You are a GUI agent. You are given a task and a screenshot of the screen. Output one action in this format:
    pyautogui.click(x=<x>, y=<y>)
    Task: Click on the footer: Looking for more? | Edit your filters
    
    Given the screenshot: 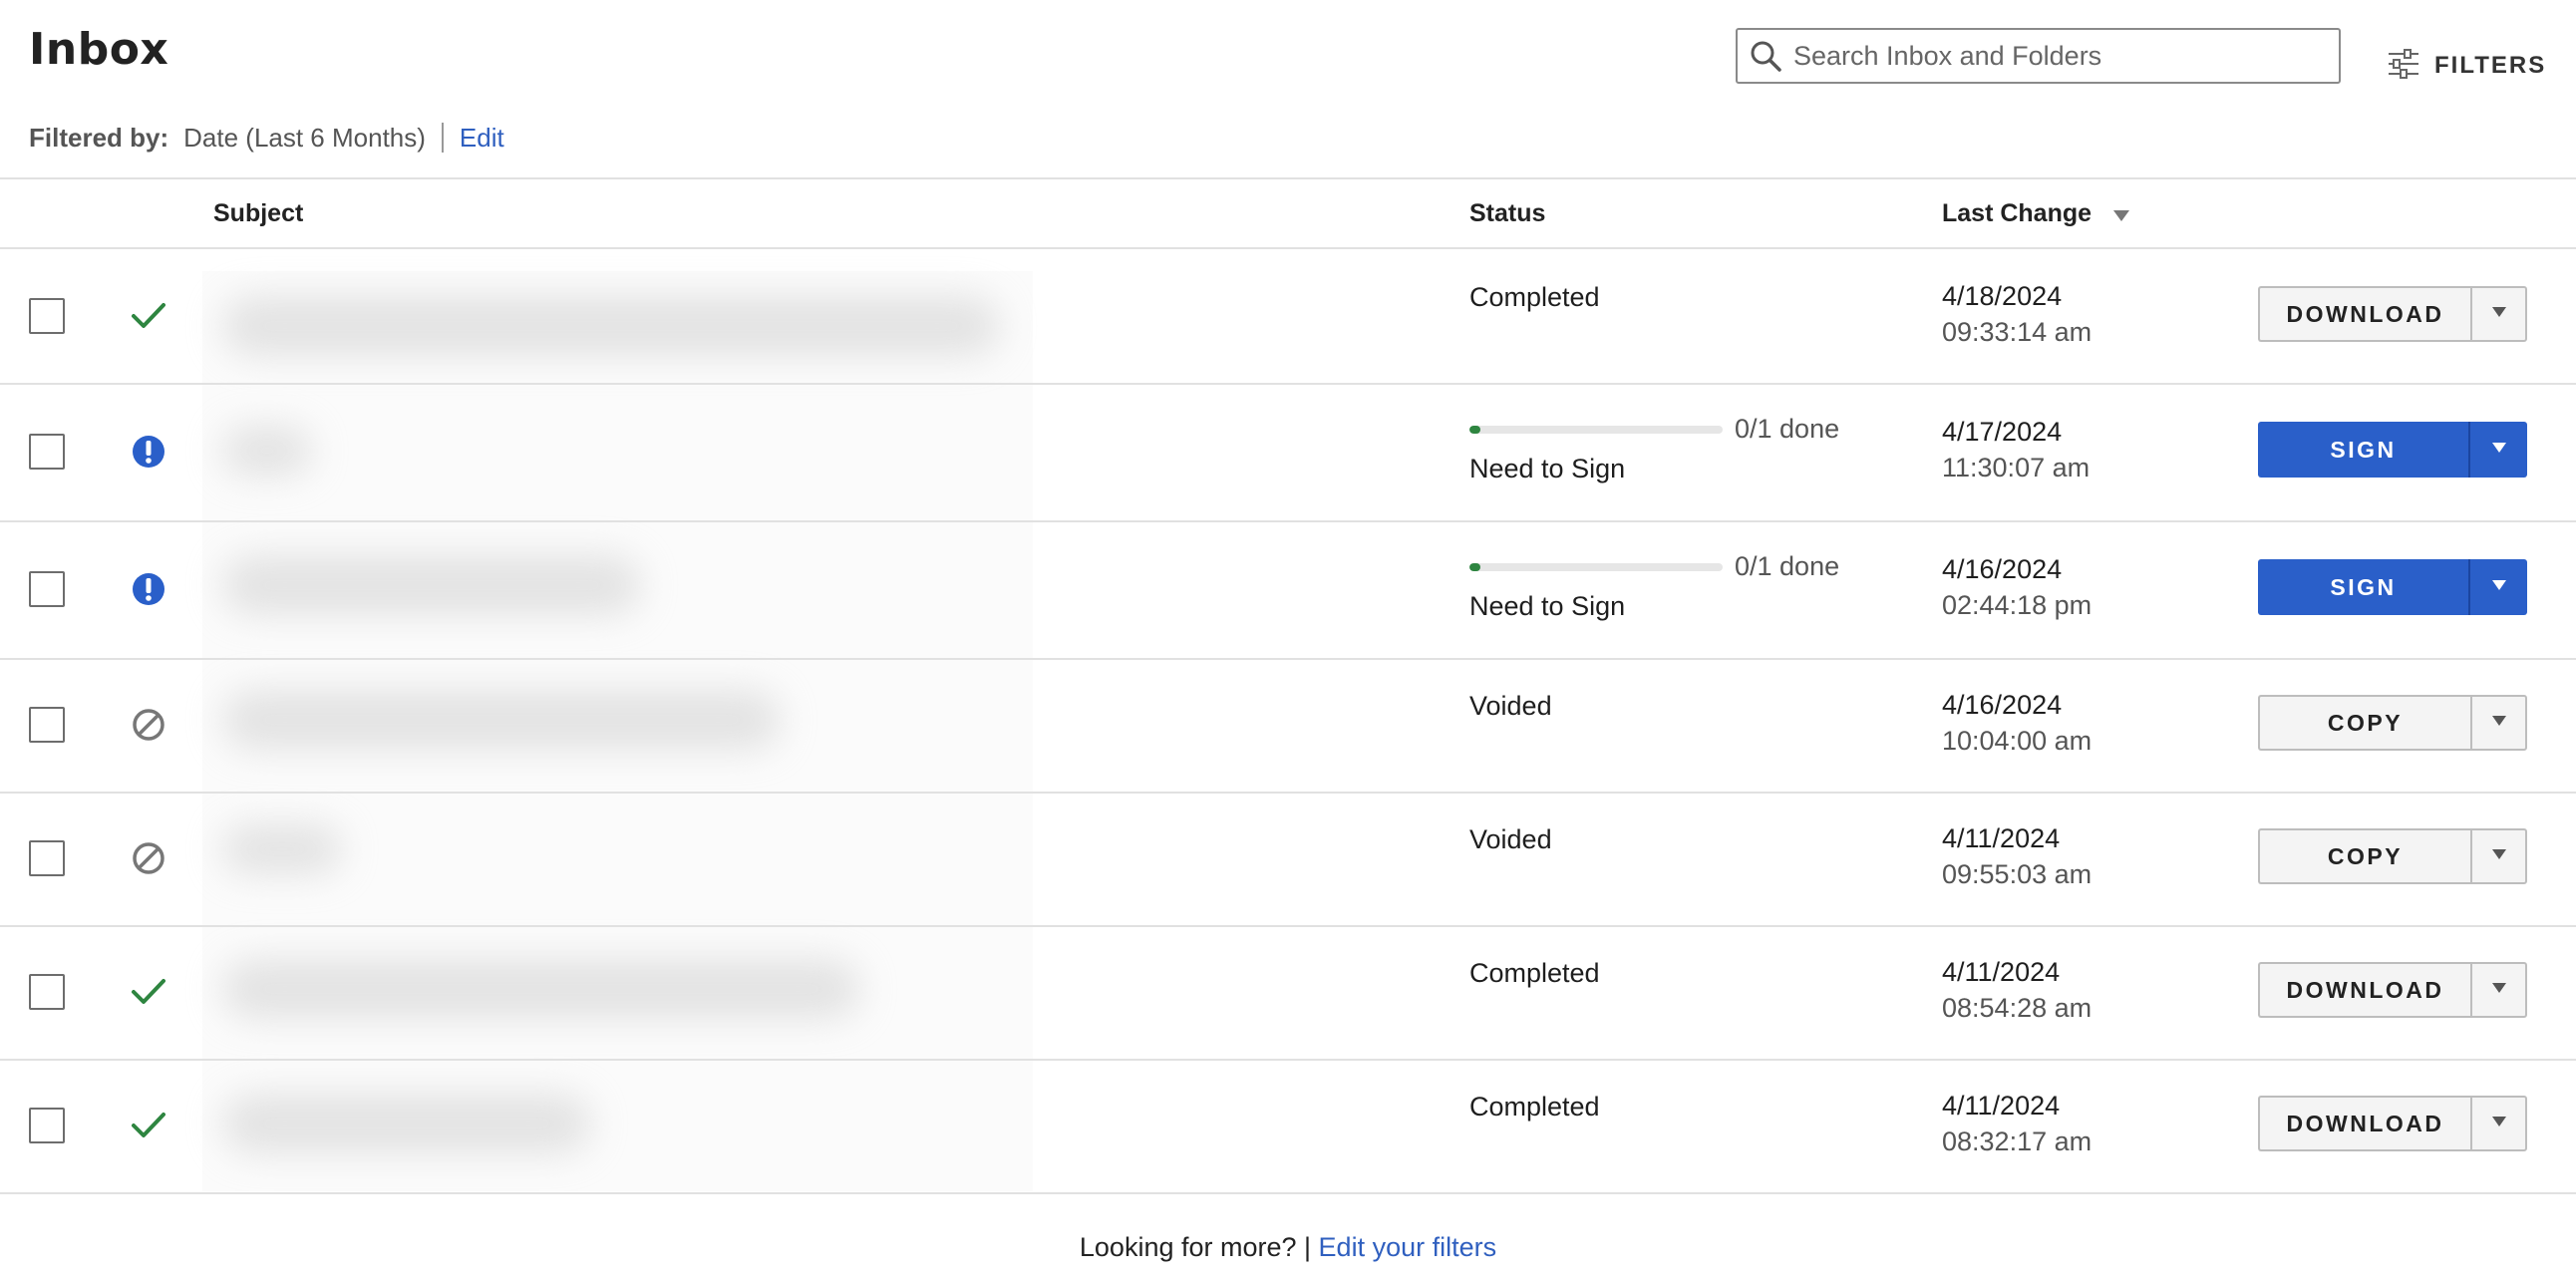 What is the action you would take?
    pyautogui.click(x=1288, y=1247)
    